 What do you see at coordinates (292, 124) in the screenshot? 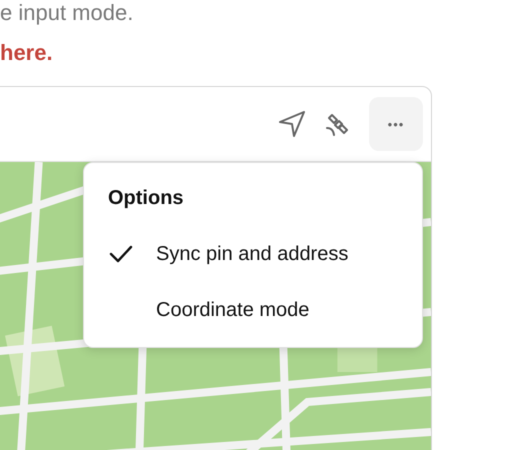
I see `location-arrow-icon` at bounding box center [292, 124].